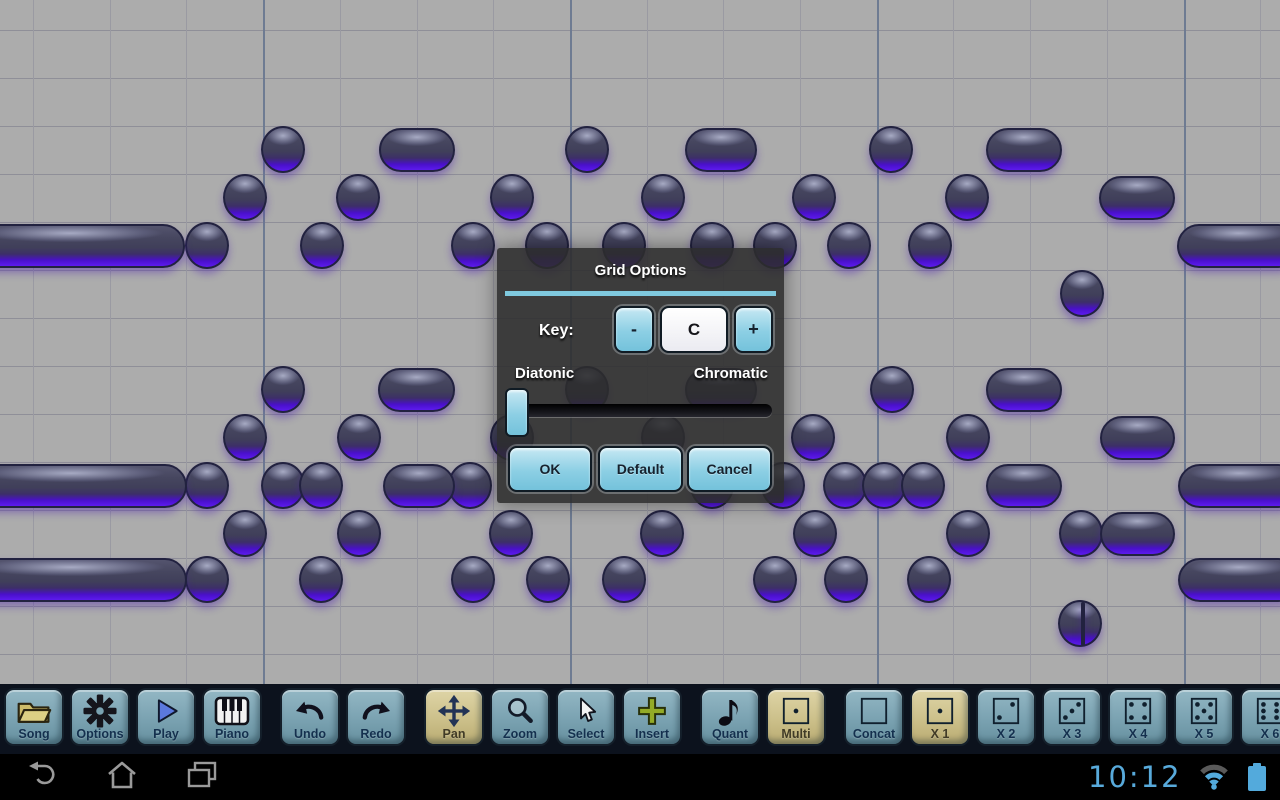  What do you see at coordinates (1006, 717) in the screenshot?
I see `toolbar-button-x-2: X 2` at bounding box center [1006, 717].